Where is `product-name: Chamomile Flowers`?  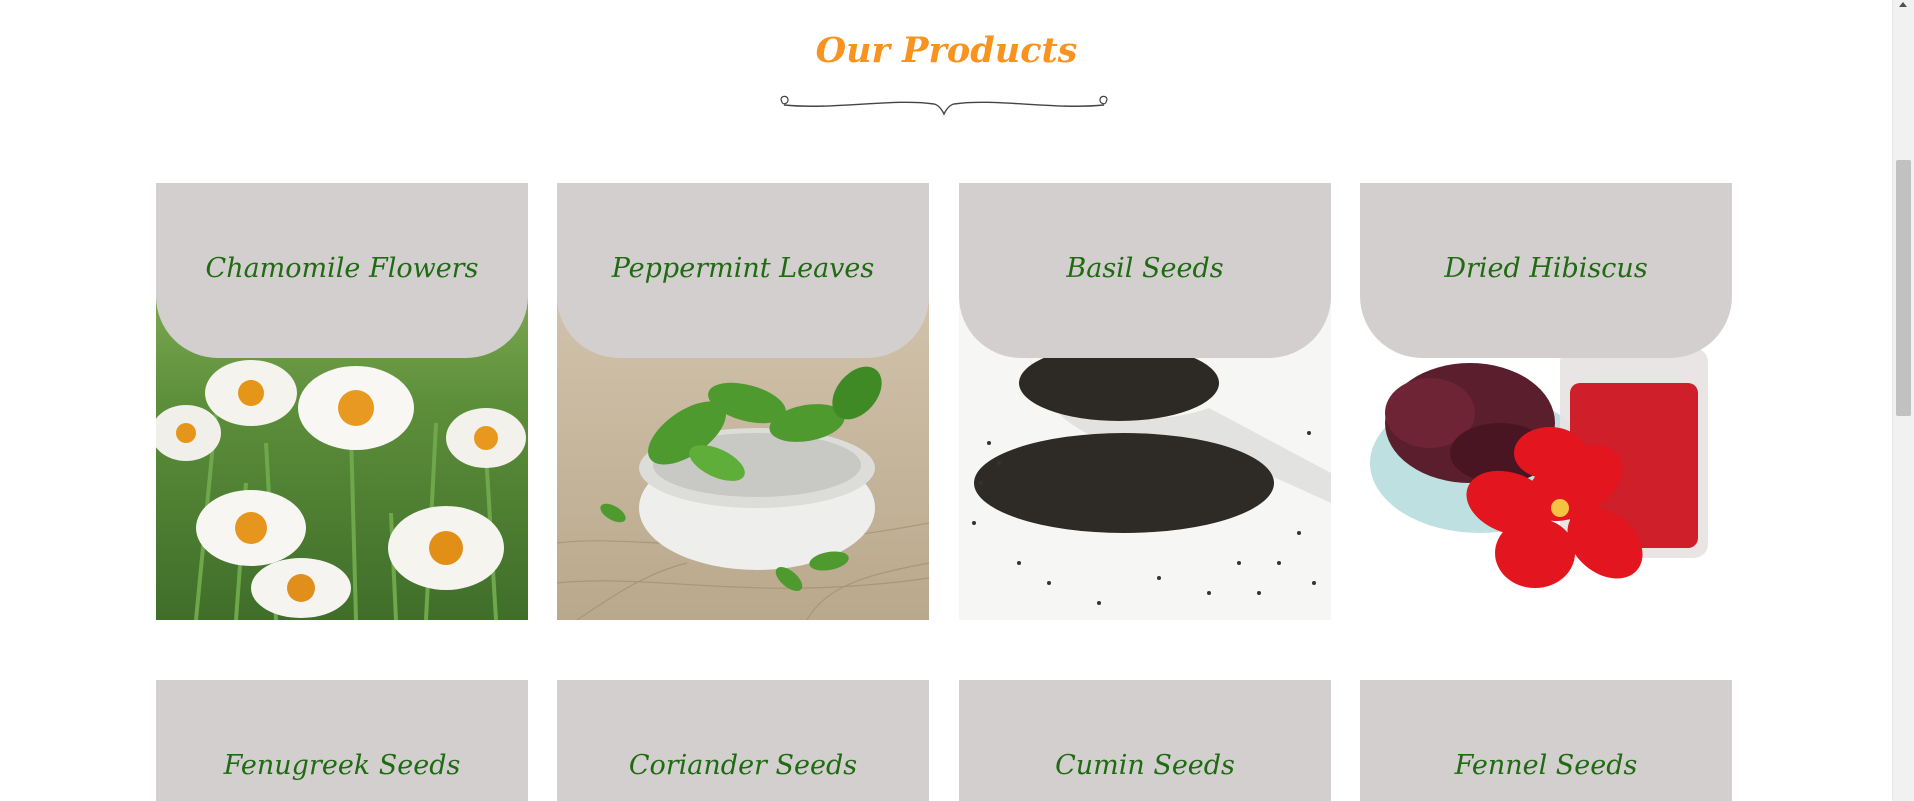 product-name: Chamomile Flowers is located at coordinates (342, 268).